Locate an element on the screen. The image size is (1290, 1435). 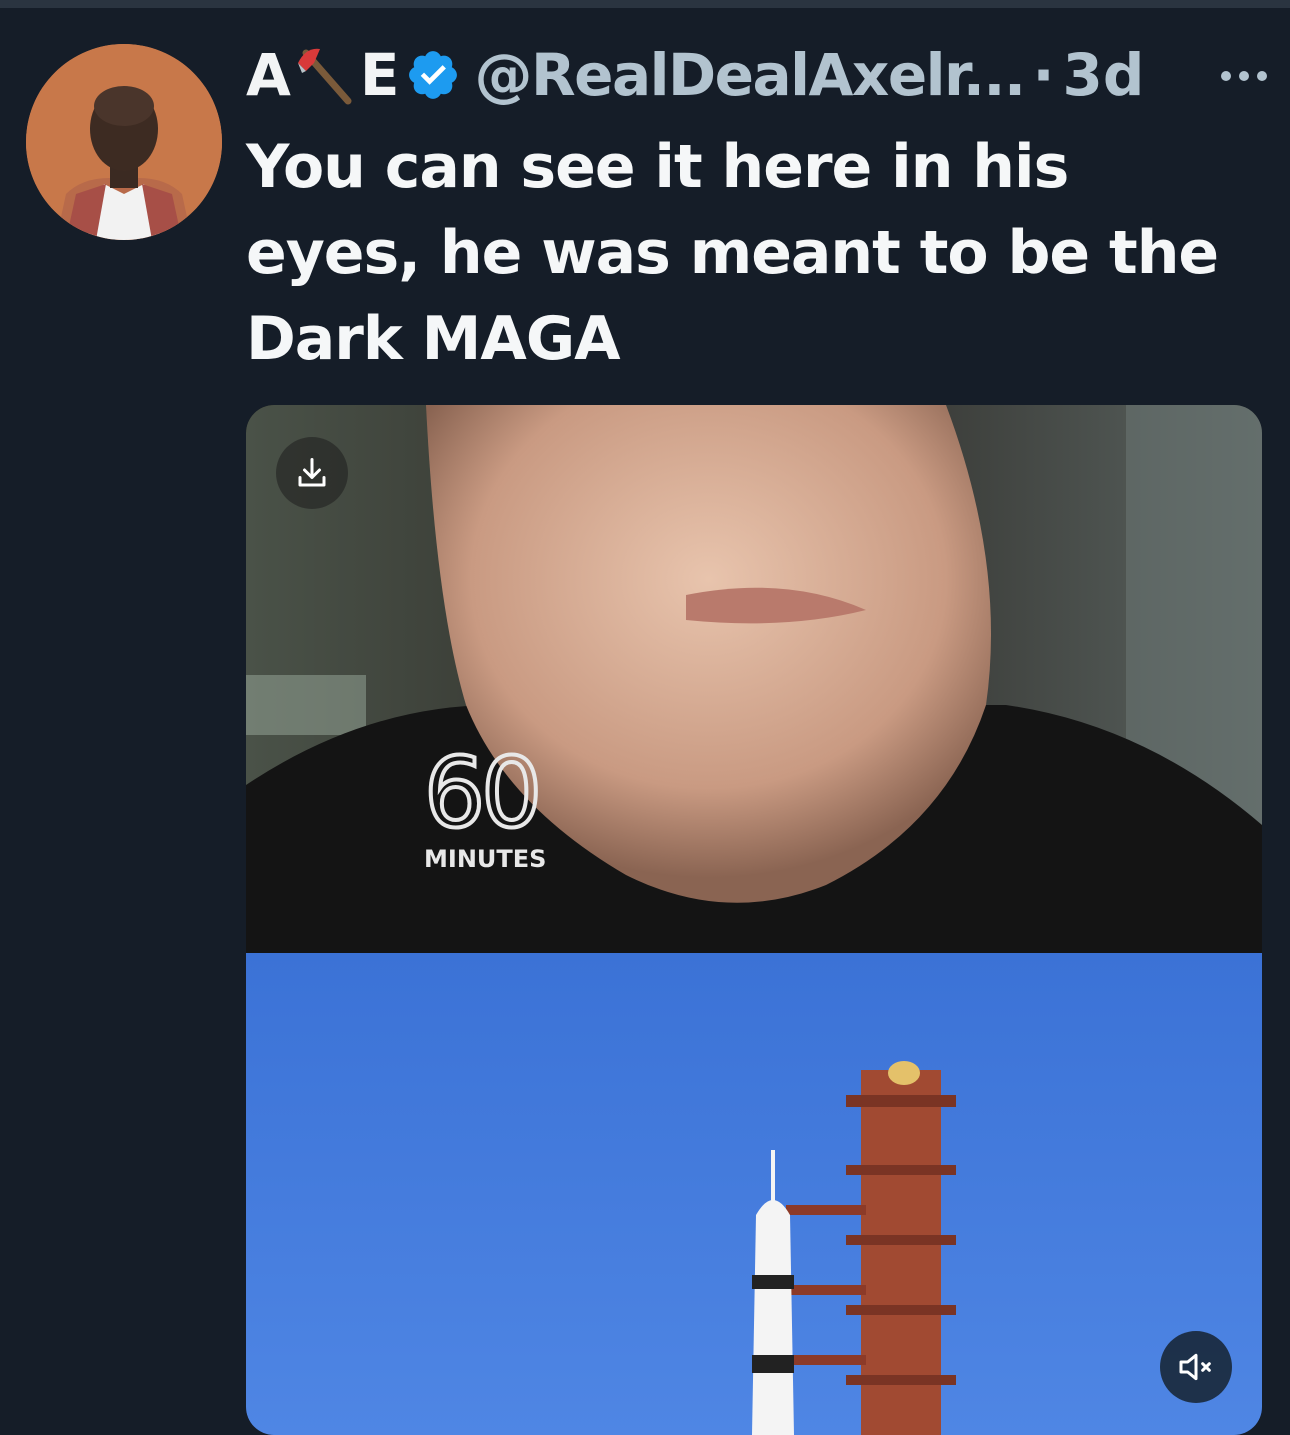
sixty-minutes-logo: 60 MINUTES is located at coordinates (508, 805).